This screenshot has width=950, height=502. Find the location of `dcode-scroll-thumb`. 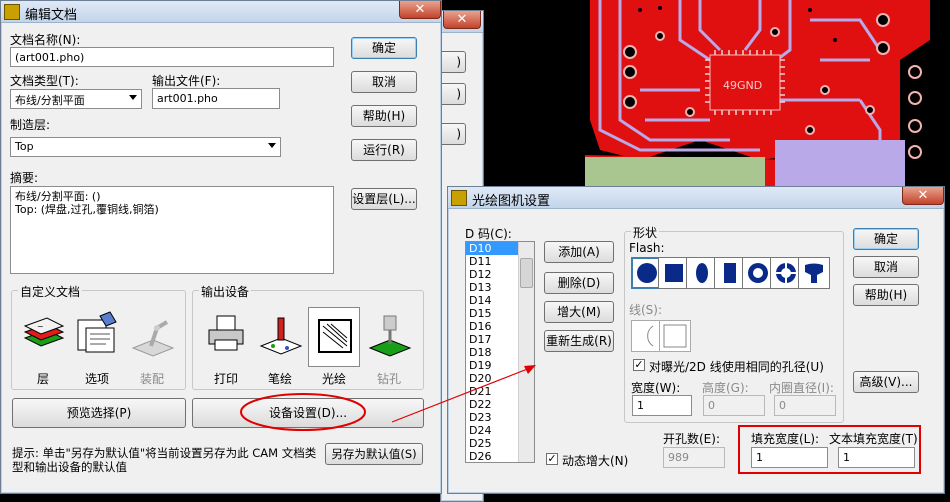

dcode-scroll-thumb is located at coordinates (526, 273).